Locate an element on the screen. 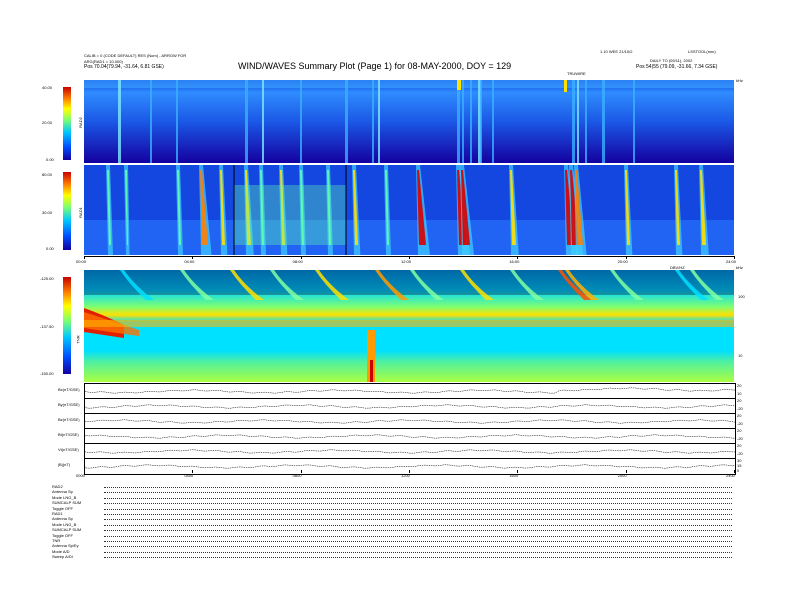 Image resolution: width=792 pixels, height=612 pixels. time-tick-label: 08:00 is located at coordinates (297, 261).